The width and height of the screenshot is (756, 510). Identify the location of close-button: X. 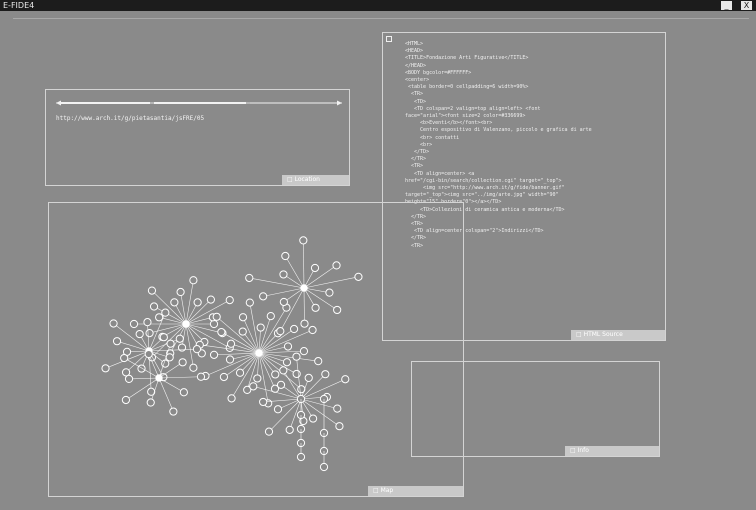
(746, 5).